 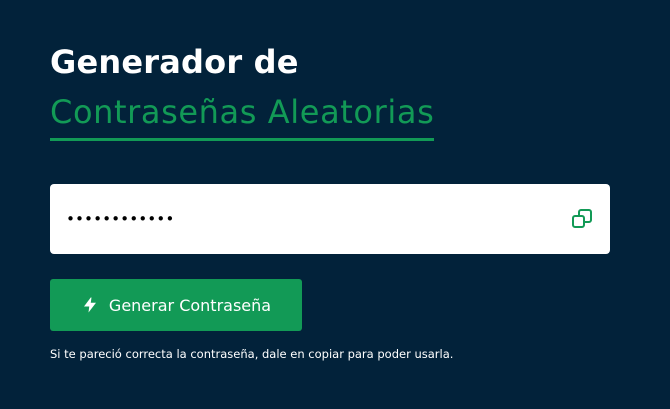 I want to click on page-subtitle: Contraseñas Aleatorias, so click(x=242, y=115).